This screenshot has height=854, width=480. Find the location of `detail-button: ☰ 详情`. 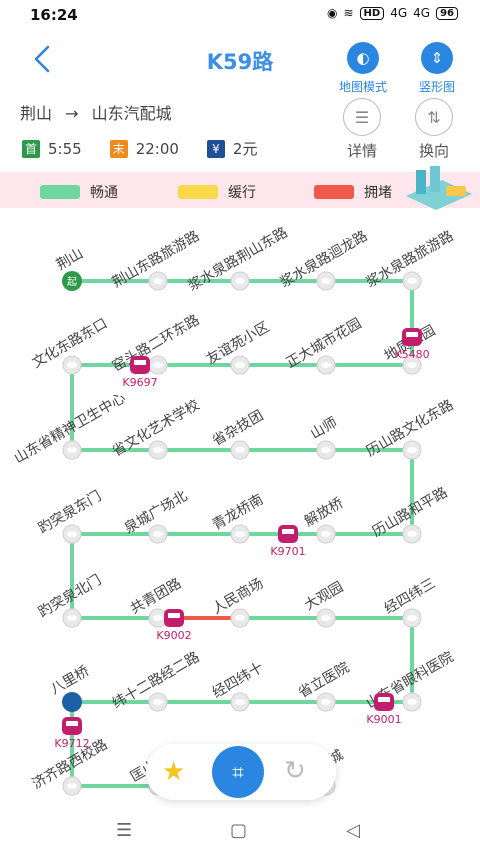

detail-button: ☰ 详情 is located at coordinates (362, 129).